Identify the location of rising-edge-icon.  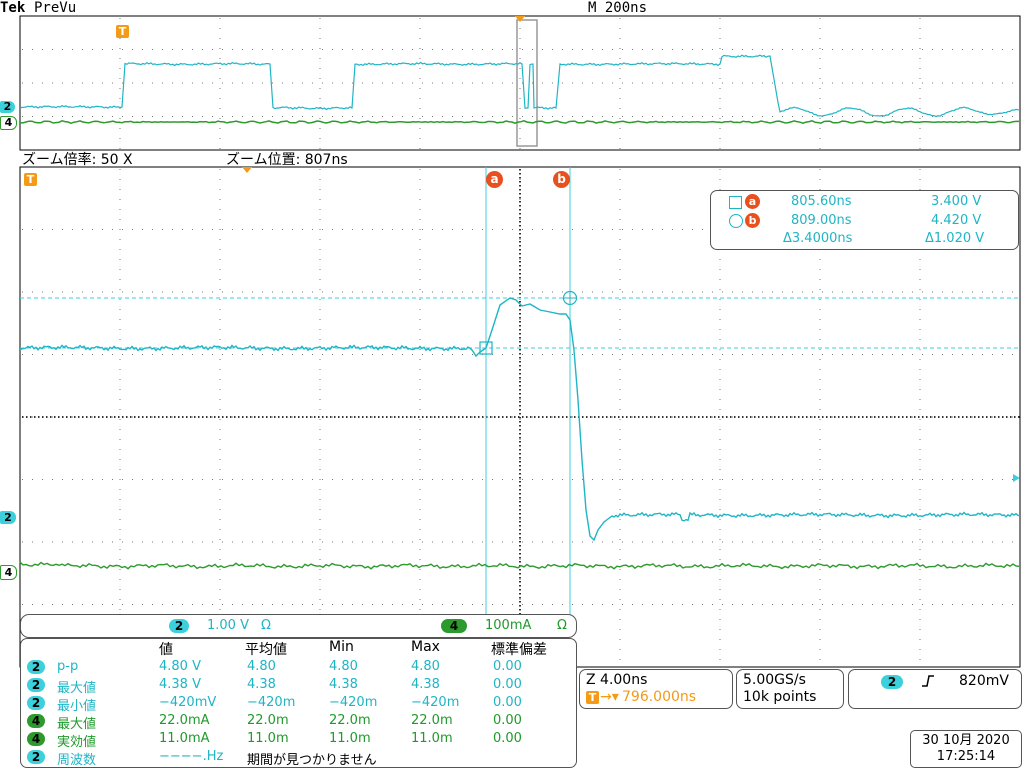
(928, 681).